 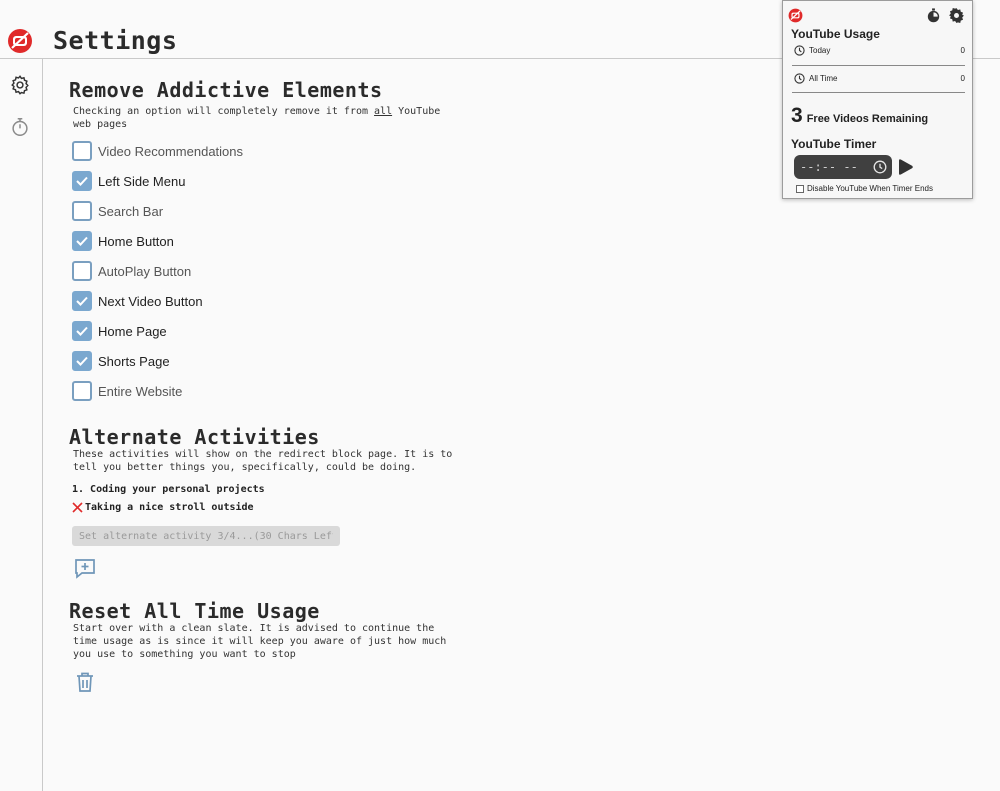 I want to click on usage-title: YouTube Usage, so click(x=835, y=34).